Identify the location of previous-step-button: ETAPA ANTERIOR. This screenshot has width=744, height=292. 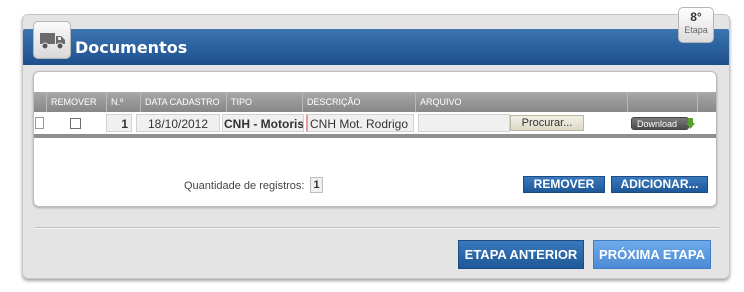
(521, 254).